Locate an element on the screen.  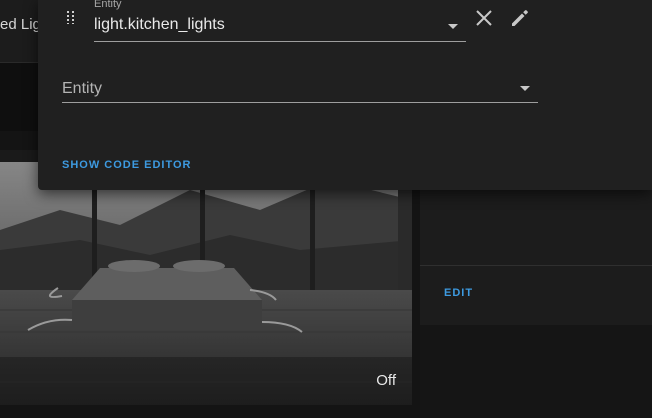
pencil-icon is located at coordinates (520, 18).